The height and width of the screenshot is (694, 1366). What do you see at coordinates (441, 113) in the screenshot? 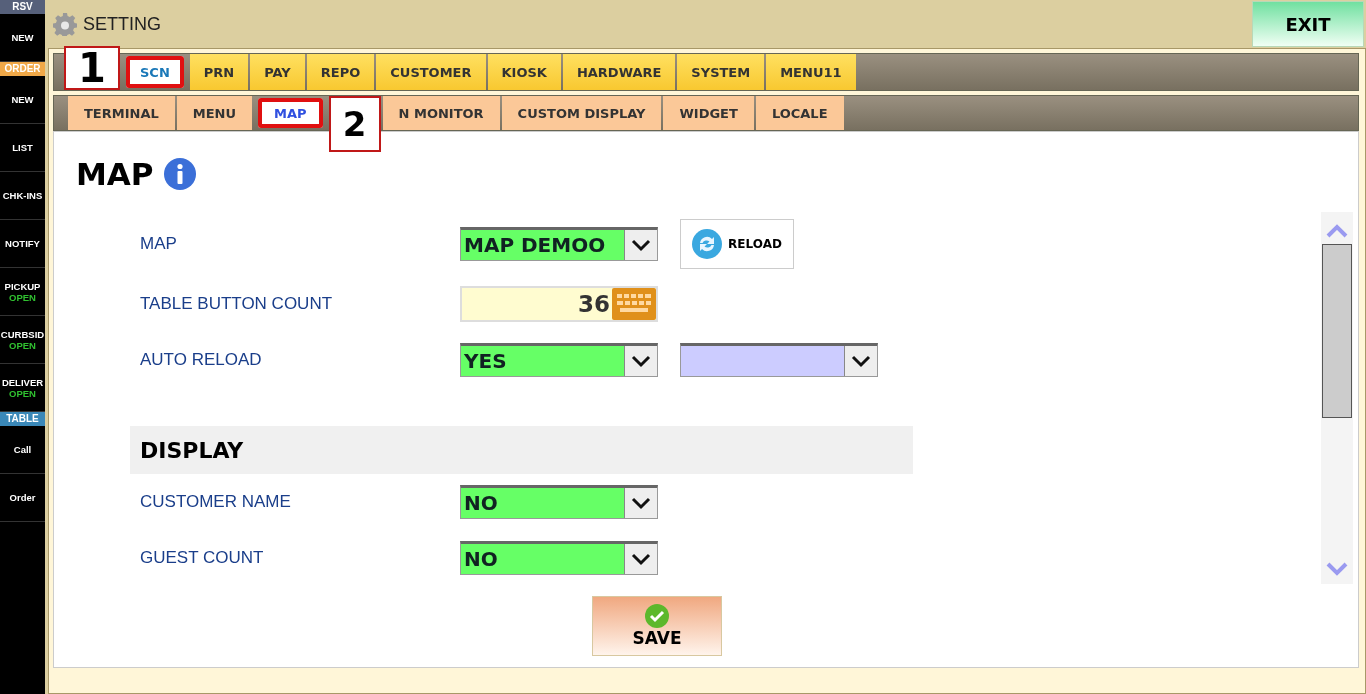
I see `tab: N MONITOR` at bounding box center [441, 113].